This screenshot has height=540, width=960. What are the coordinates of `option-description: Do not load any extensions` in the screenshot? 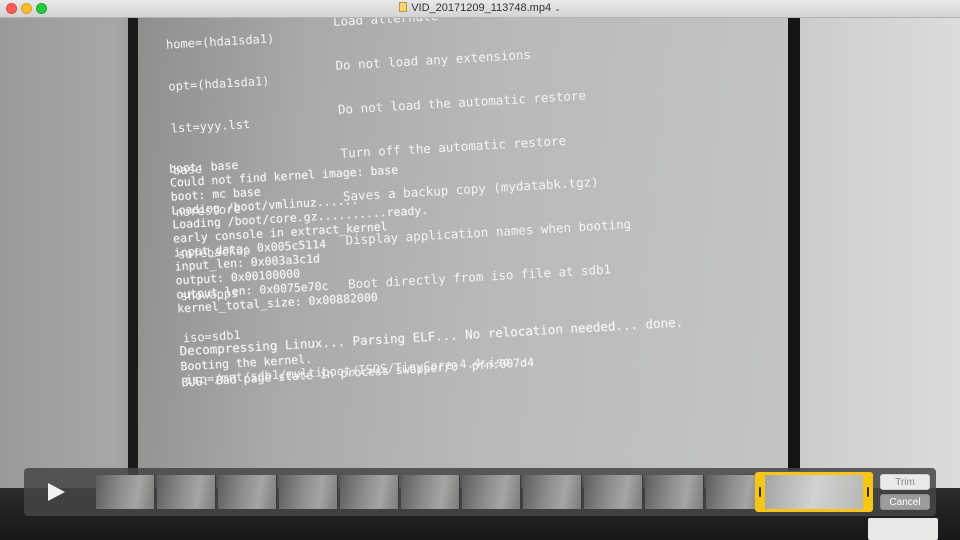 It's located at (433, 59).